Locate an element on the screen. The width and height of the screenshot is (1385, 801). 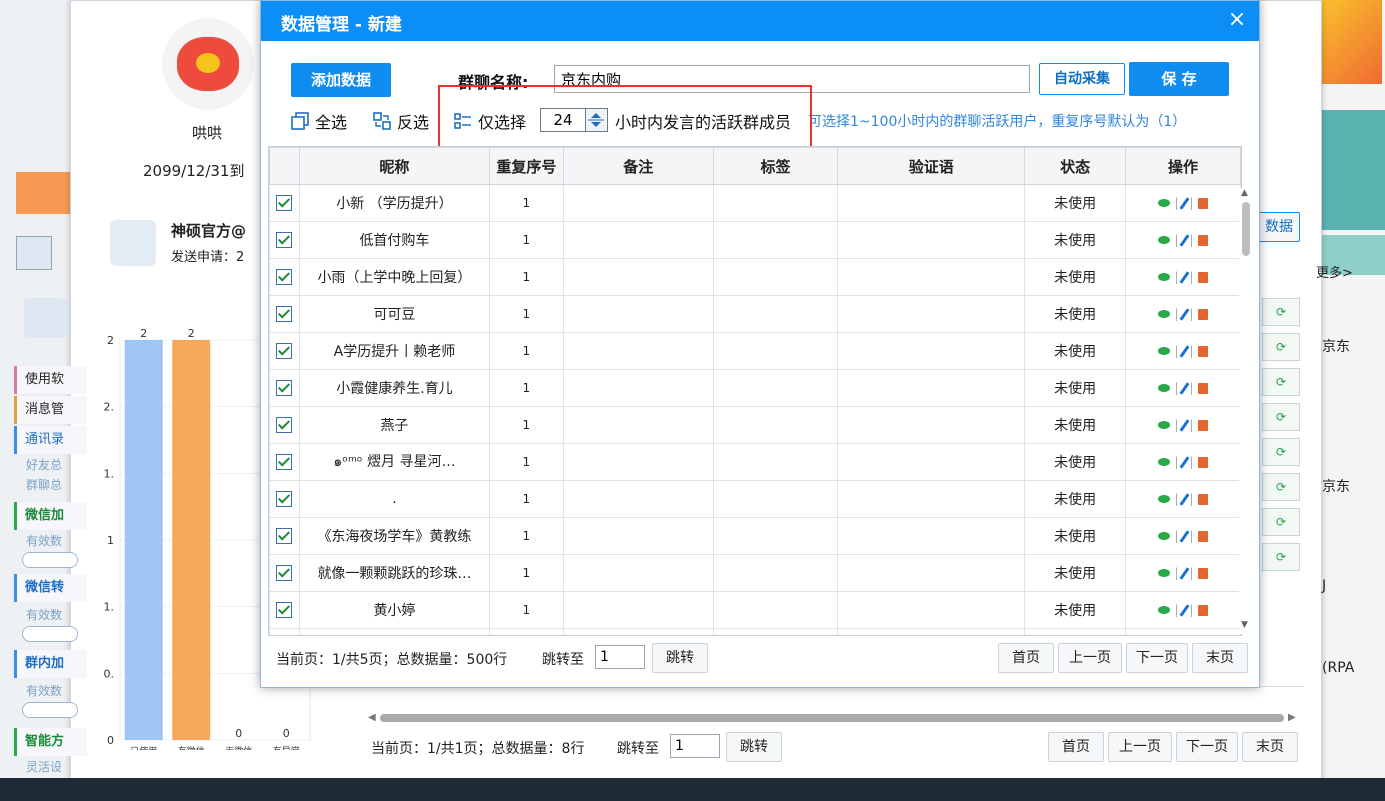
jump-input is located at coordinates (620, 657).